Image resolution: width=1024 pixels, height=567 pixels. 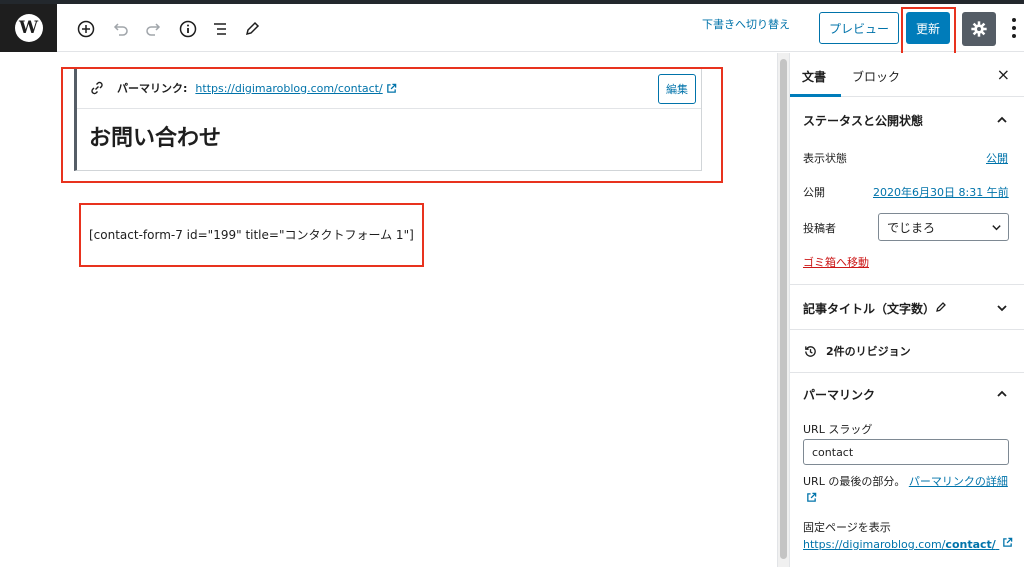 What do you see at coordinates (819, 228) in the screenshot?
I see `author-label: 投稿者` at bounding box center [819, 228].